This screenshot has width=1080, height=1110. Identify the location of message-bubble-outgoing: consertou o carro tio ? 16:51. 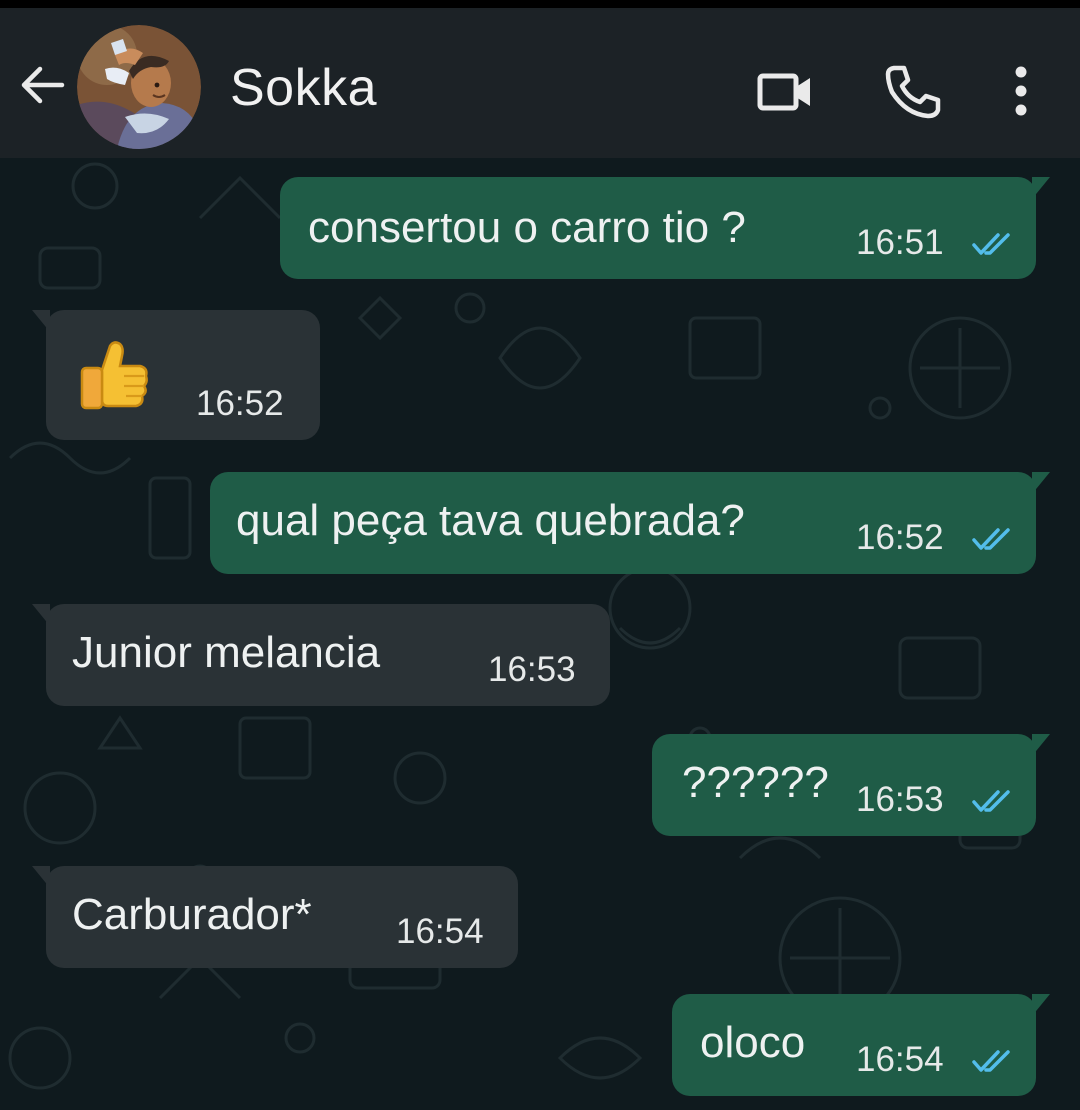
(665, 228).